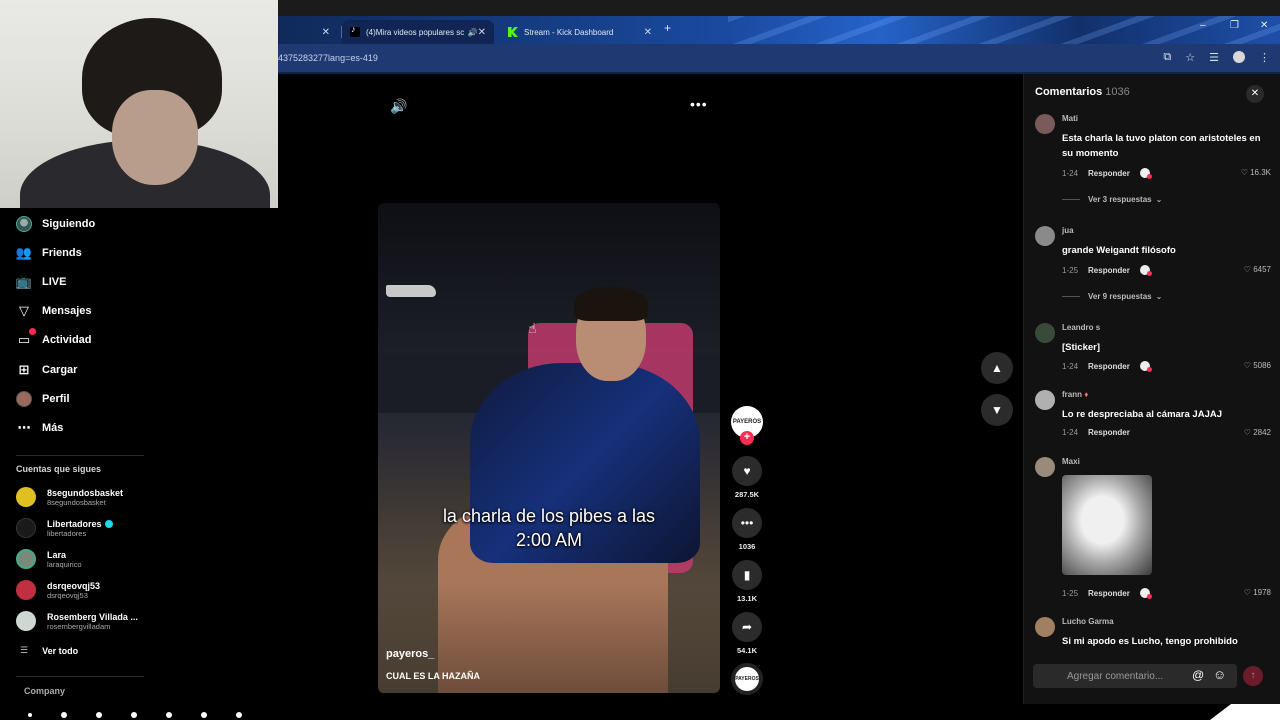  Describe the element at coordinates (747, 575) in the screenshot. I see `bookmark-icon: ▮` at that location.